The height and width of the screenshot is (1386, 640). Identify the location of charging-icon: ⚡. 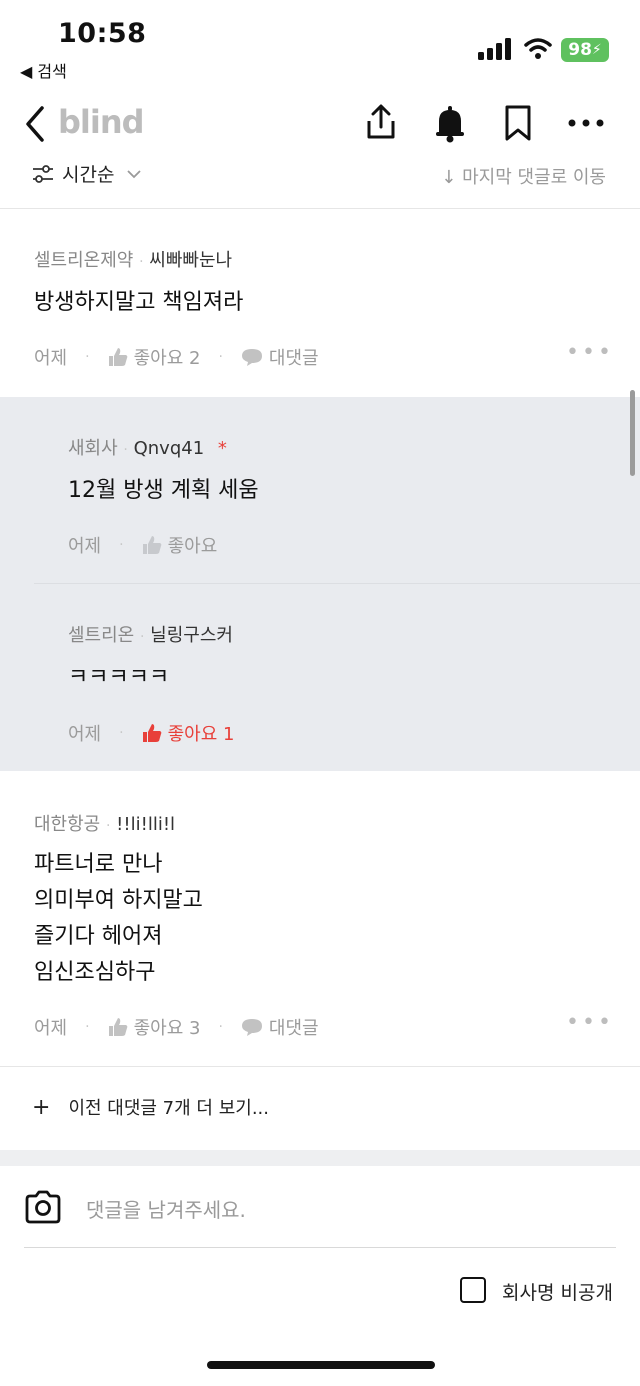
(596, 50).